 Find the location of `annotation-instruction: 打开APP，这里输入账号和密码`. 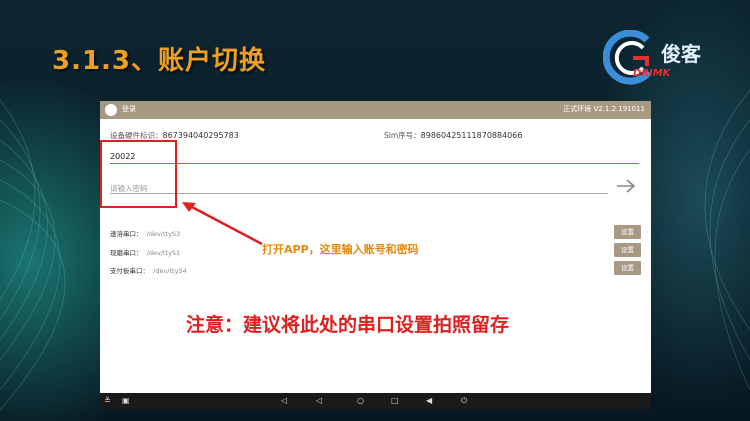

annotation-instruction: 打开APP，这里输入账号和密码 is located at coordinates (340, 249).